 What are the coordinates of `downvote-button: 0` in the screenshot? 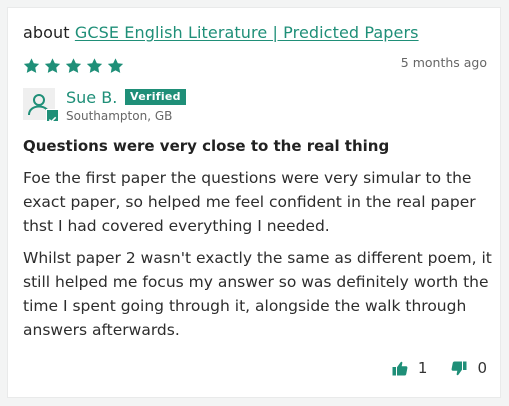 It's located at (469, 368).